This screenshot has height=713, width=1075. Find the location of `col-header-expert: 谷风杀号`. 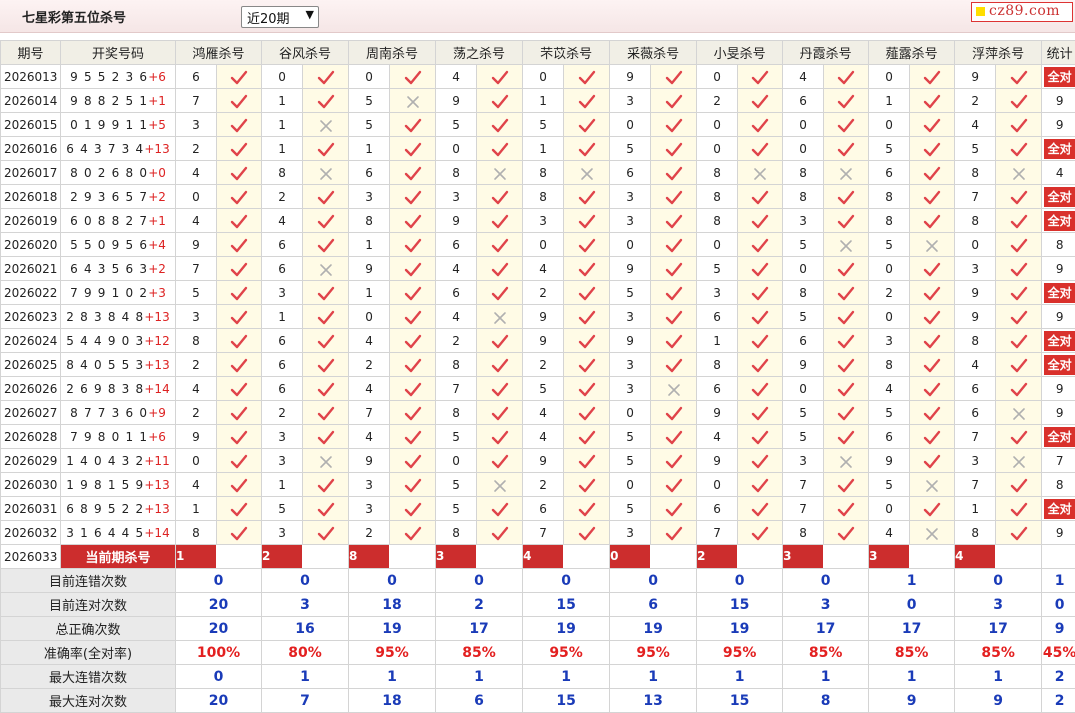

col-header-expert: 谷风杀号 is located at coordinates (305, 53).